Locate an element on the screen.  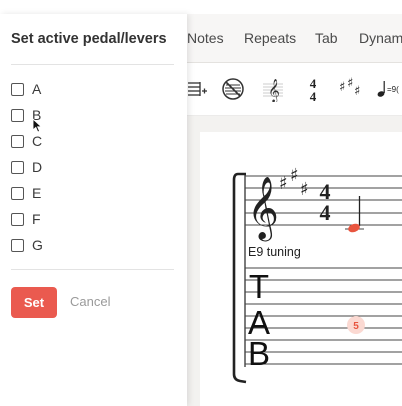
lever-e-option: E is located at coordinates (26, 193).